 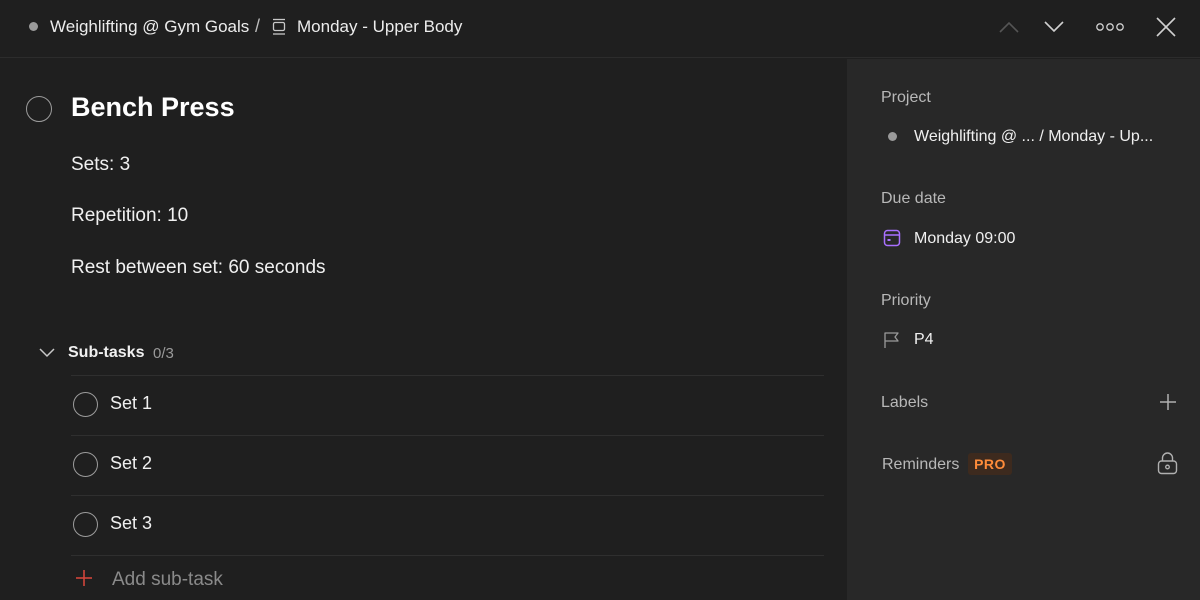 I want to click on close-icon, so click(x=1166, y=27).